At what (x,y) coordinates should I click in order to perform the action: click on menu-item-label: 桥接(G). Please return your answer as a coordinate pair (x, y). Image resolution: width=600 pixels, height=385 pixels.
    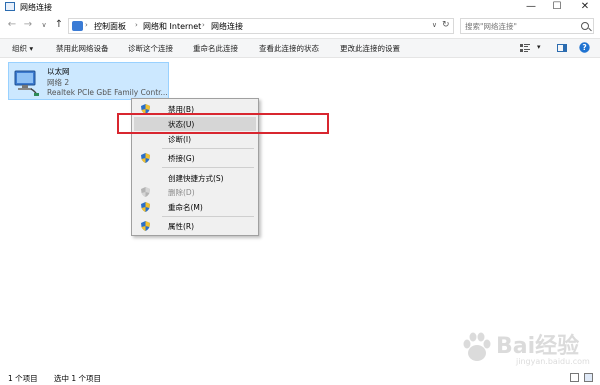
    Looking at the image, I should click on (181, 158).